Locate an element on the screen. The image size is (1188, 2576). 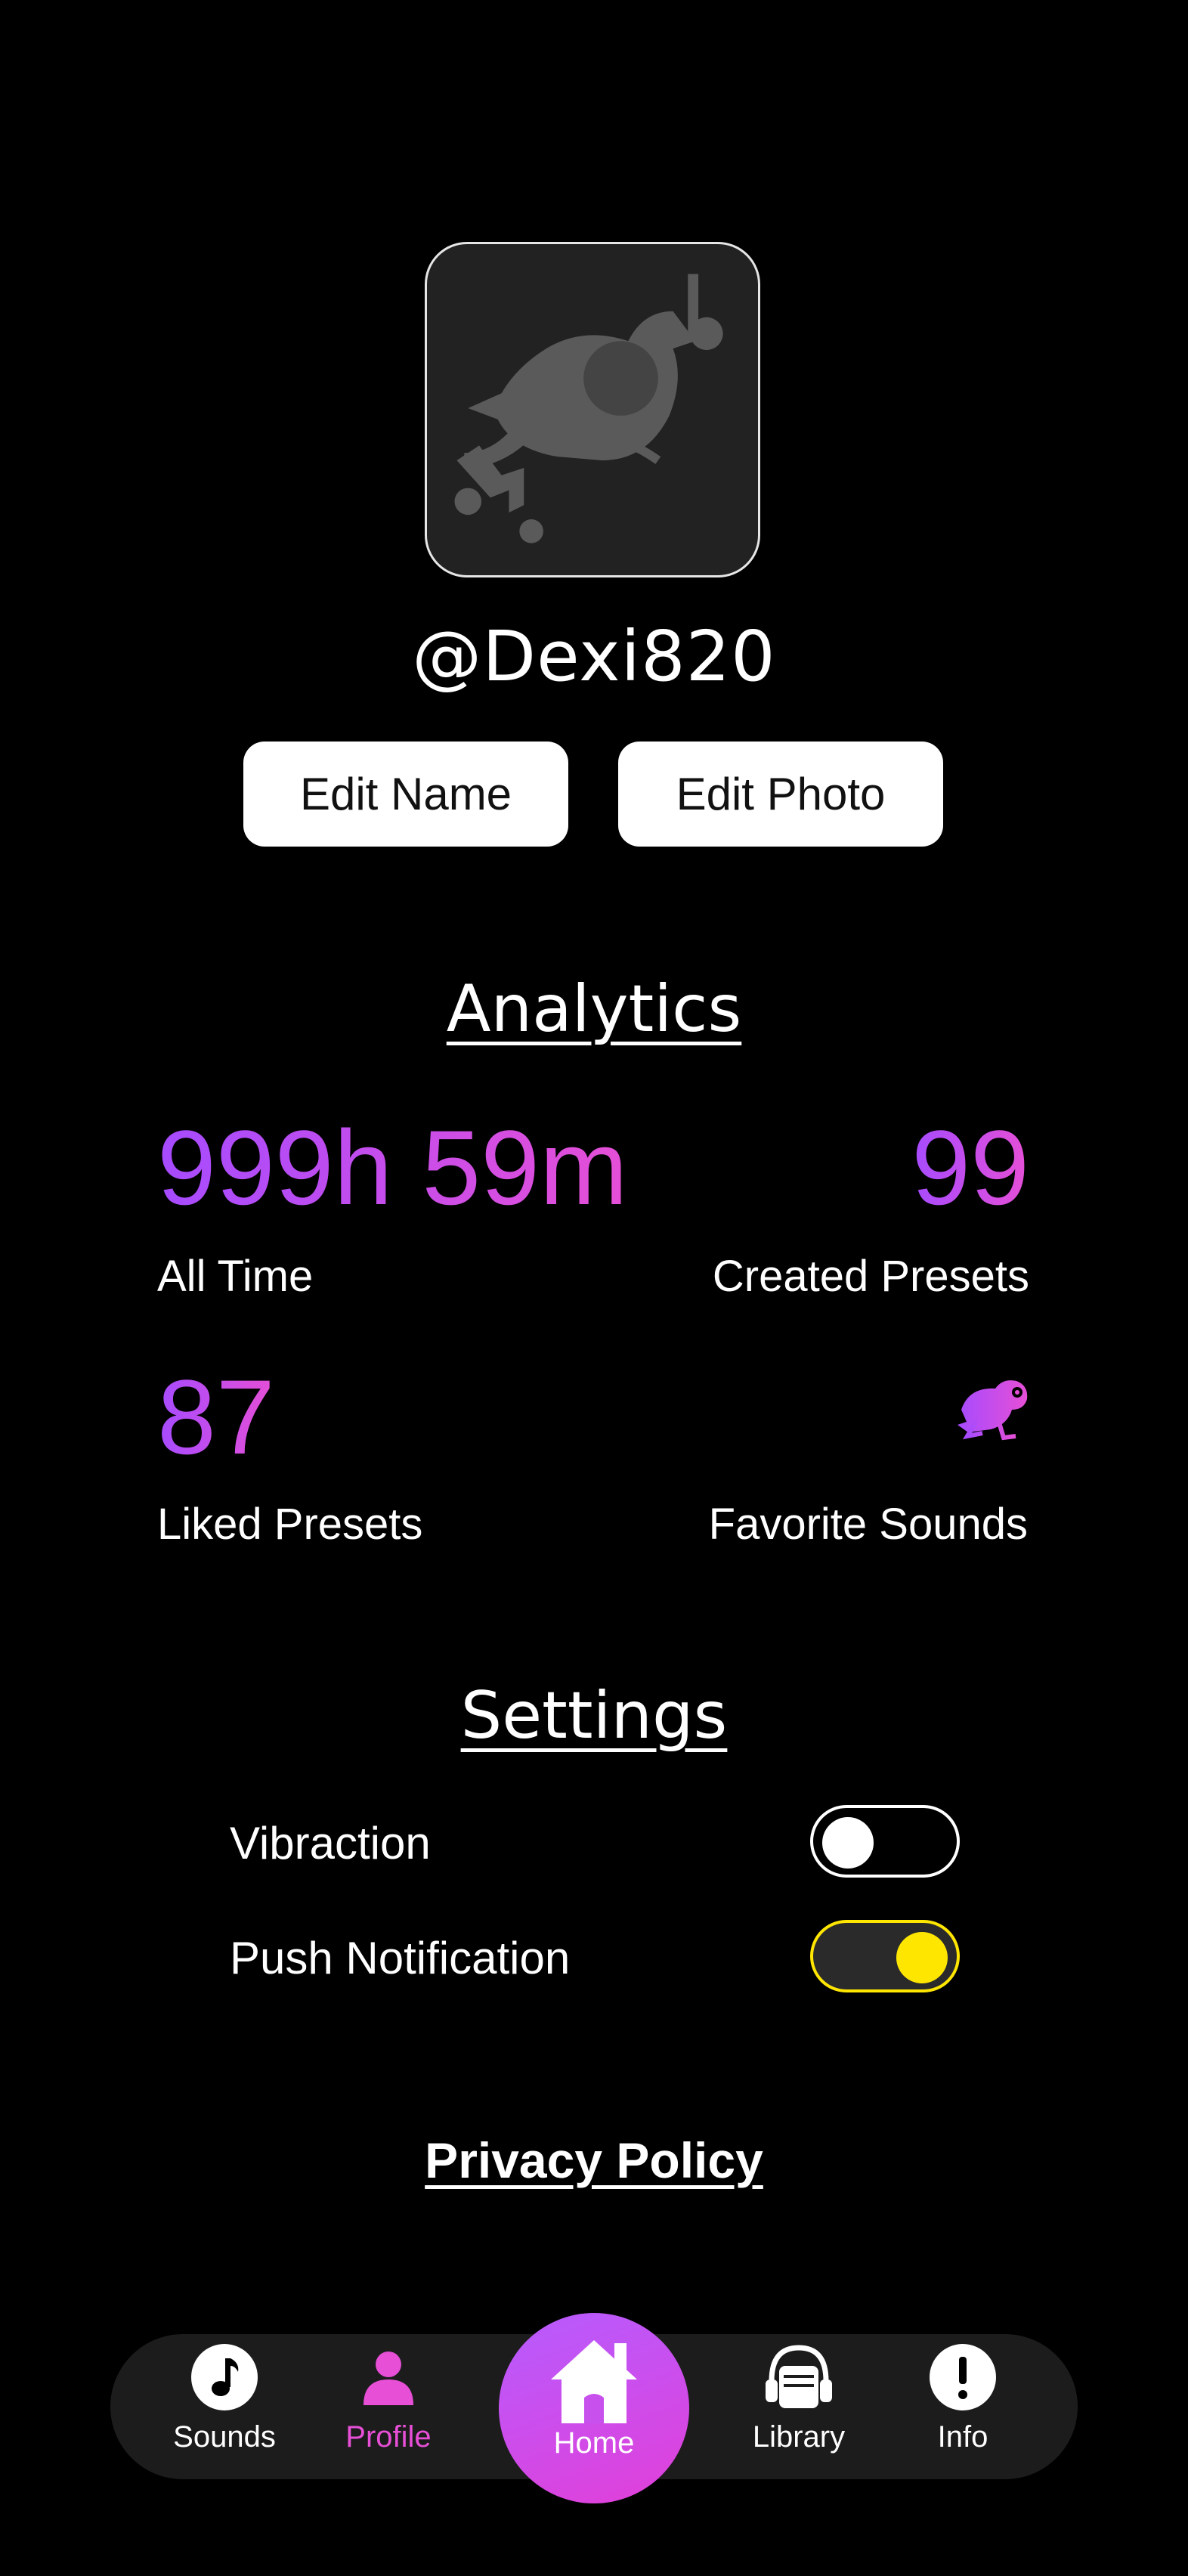
nav-item-library: Library is located at coordinates (799, 2398).